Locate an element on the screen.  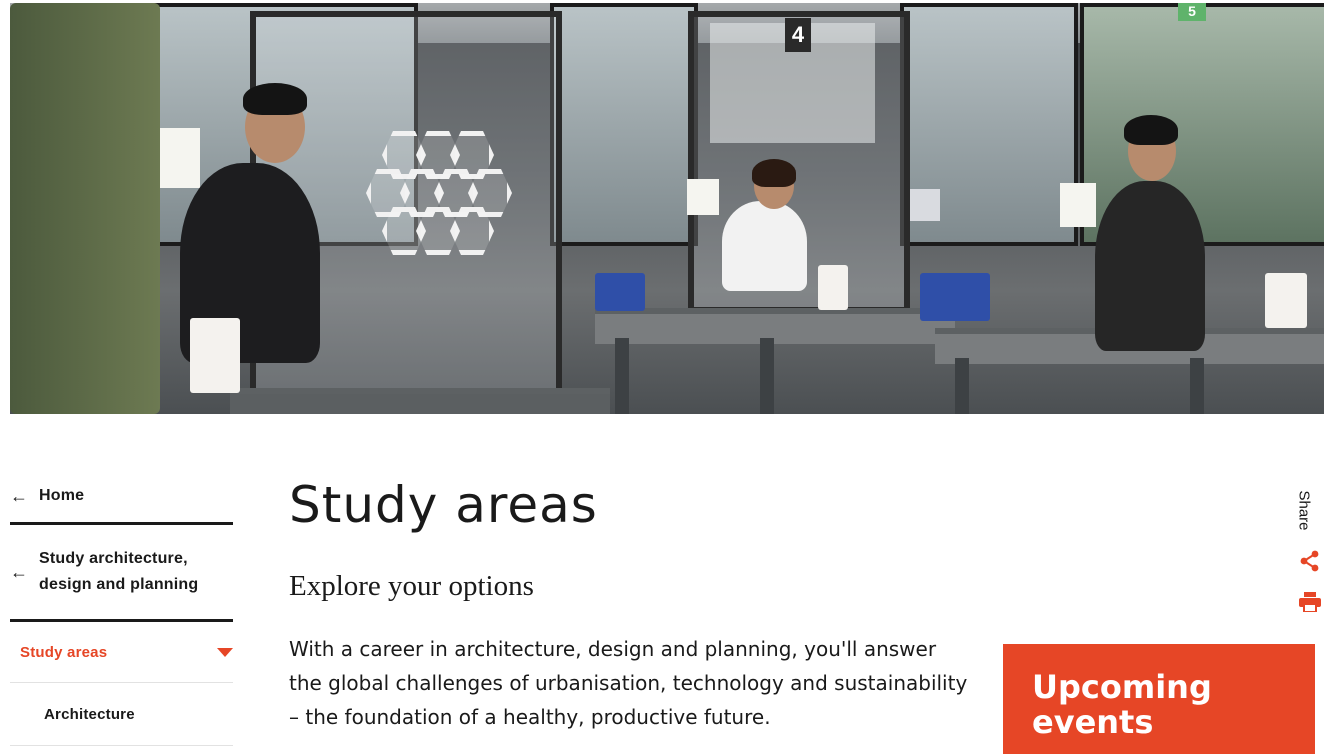
hero-drill-press is located at coordinates (85, 208).